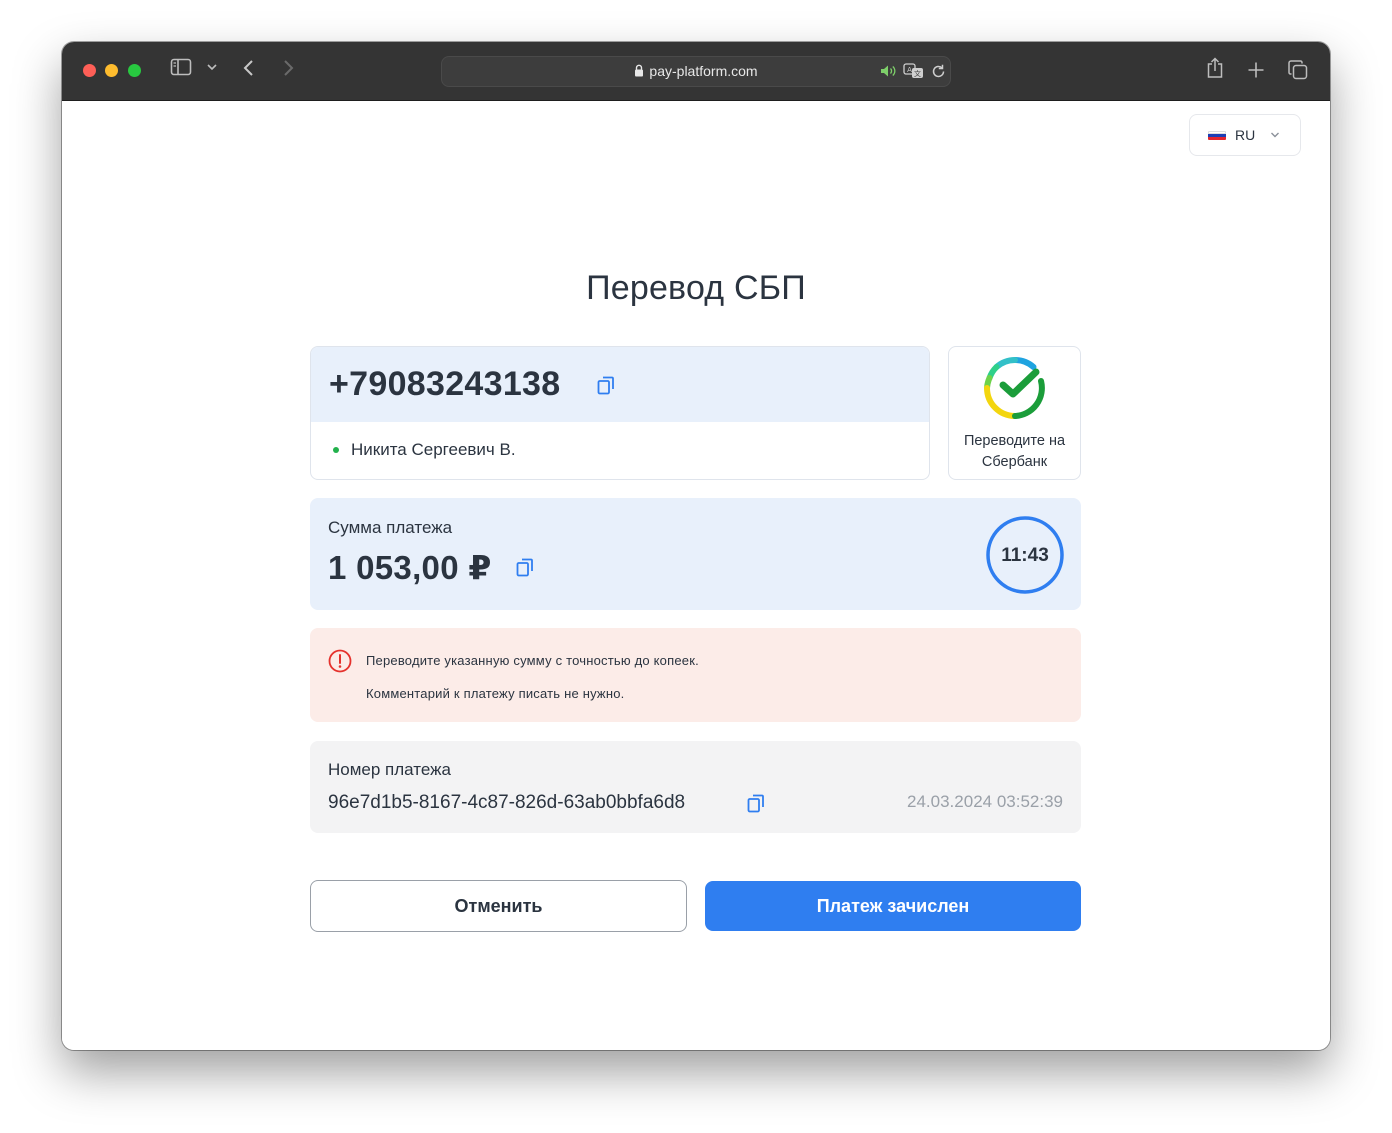 The width and height of the screenshot is (1392, 1133). I want to click on recipient-card: +79083243138 Никита Сергеевич В., so click(620, 413).